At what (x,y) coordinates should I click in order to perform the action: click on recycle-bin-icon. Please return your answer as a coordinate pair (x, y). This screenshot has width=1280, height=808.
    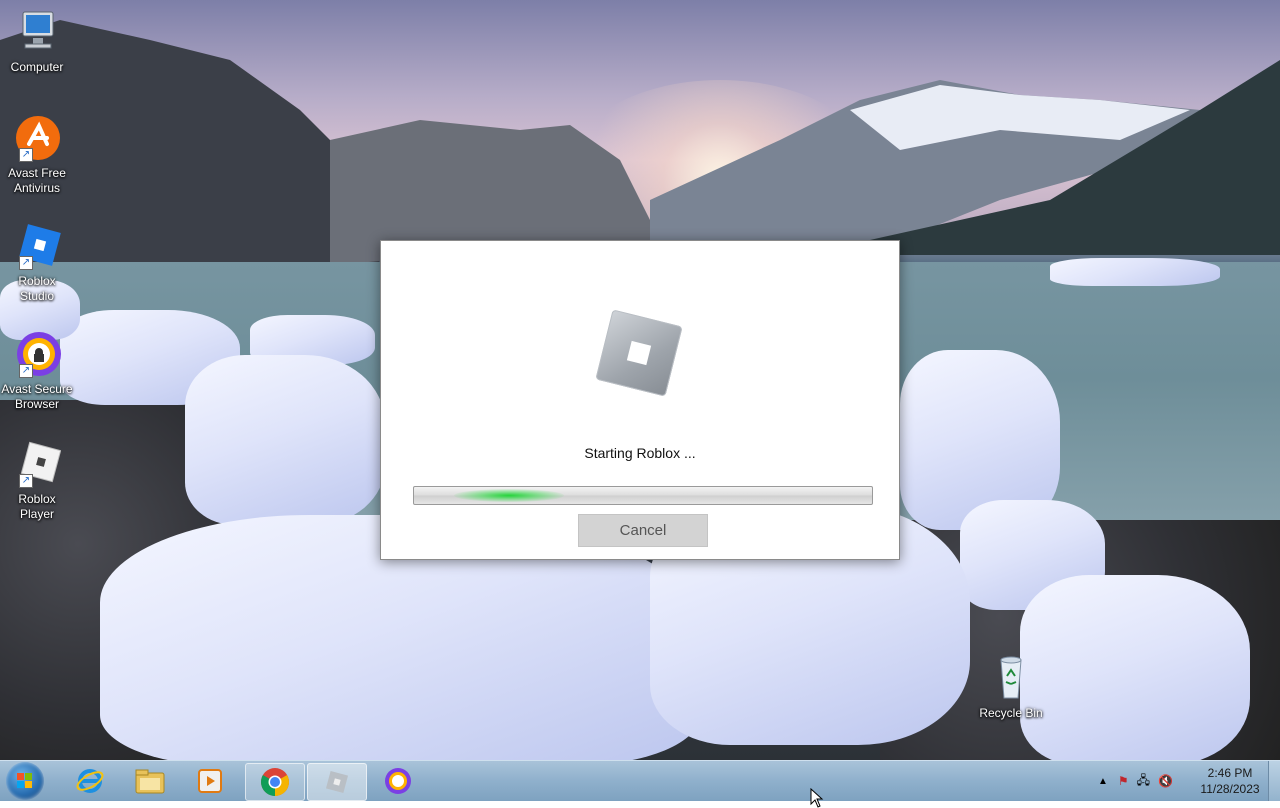
    Looking at the image, I should click on (1011, 678).